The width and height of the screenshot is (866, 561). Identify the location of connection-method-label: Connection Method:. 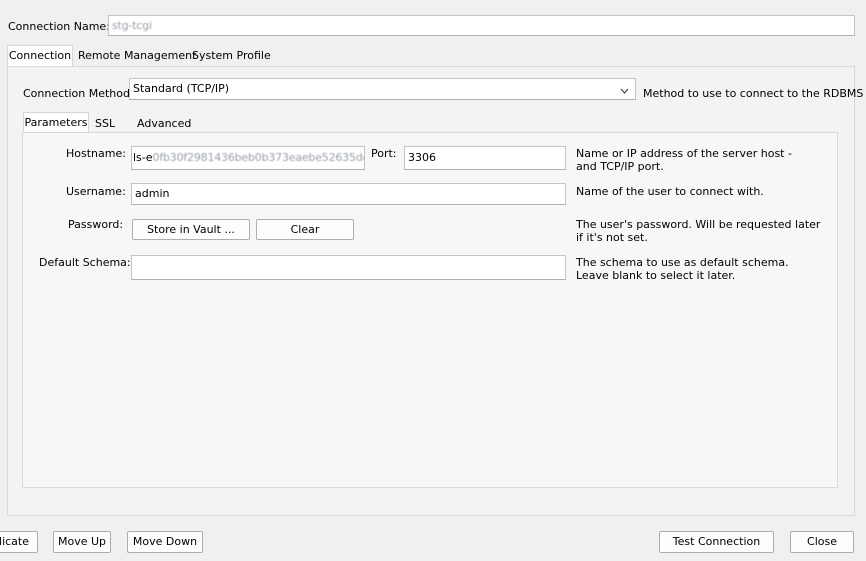
(78, 93).